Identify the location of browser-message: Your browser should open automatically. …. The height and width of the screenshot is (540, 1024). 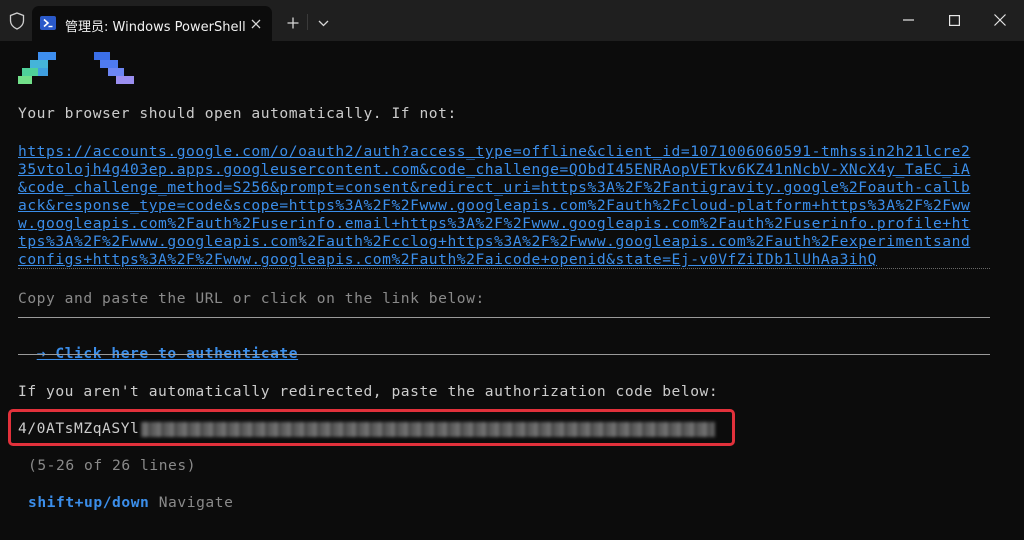
(237, 113).